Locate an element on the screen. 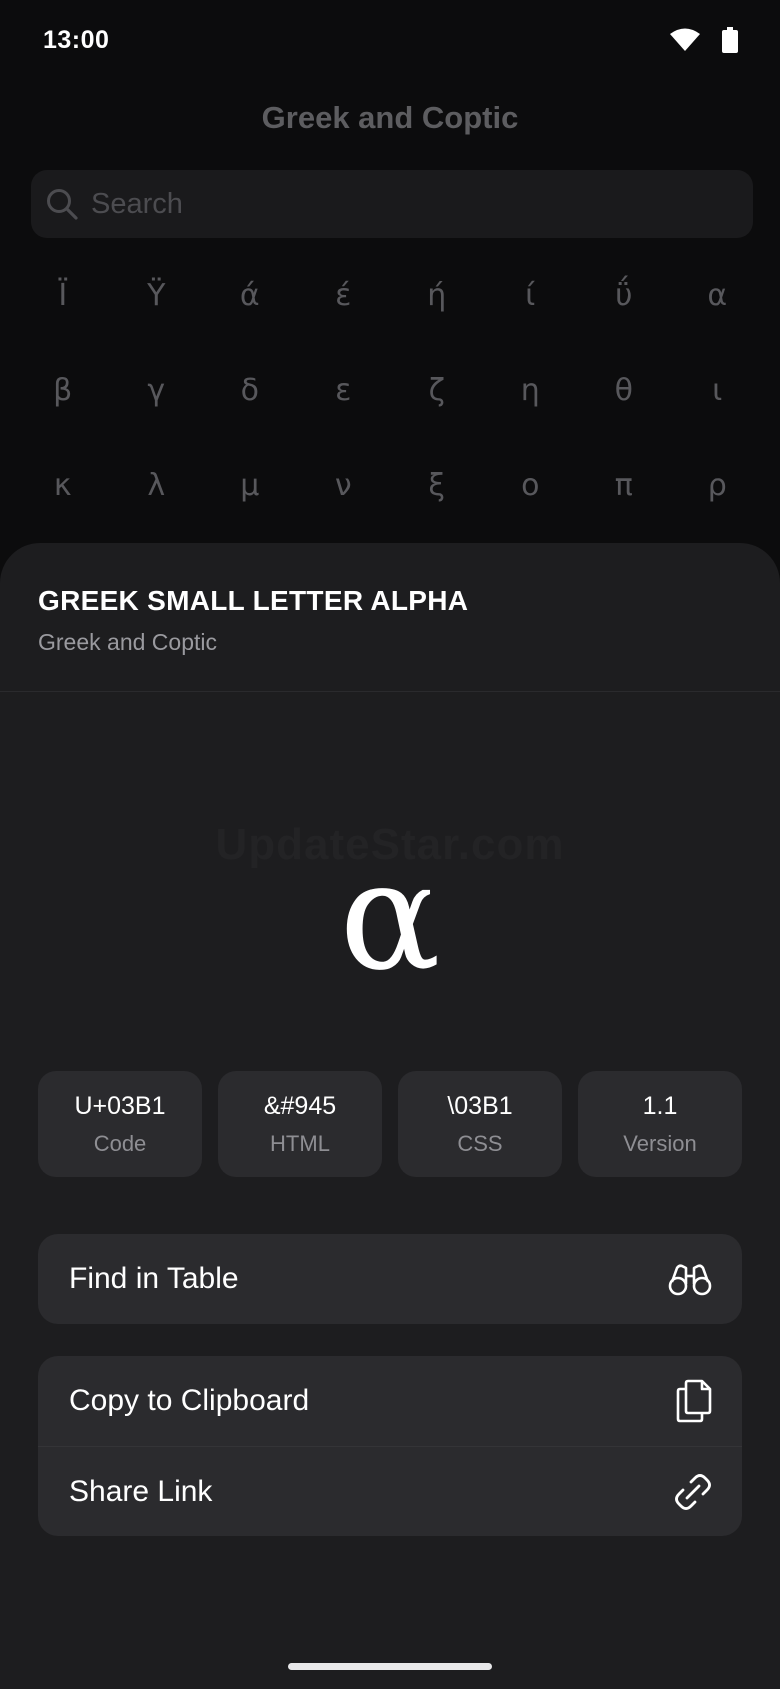 The image size is (780, 1689). info-card-html: &#945 HTML is located at coordinates (300, 1124).